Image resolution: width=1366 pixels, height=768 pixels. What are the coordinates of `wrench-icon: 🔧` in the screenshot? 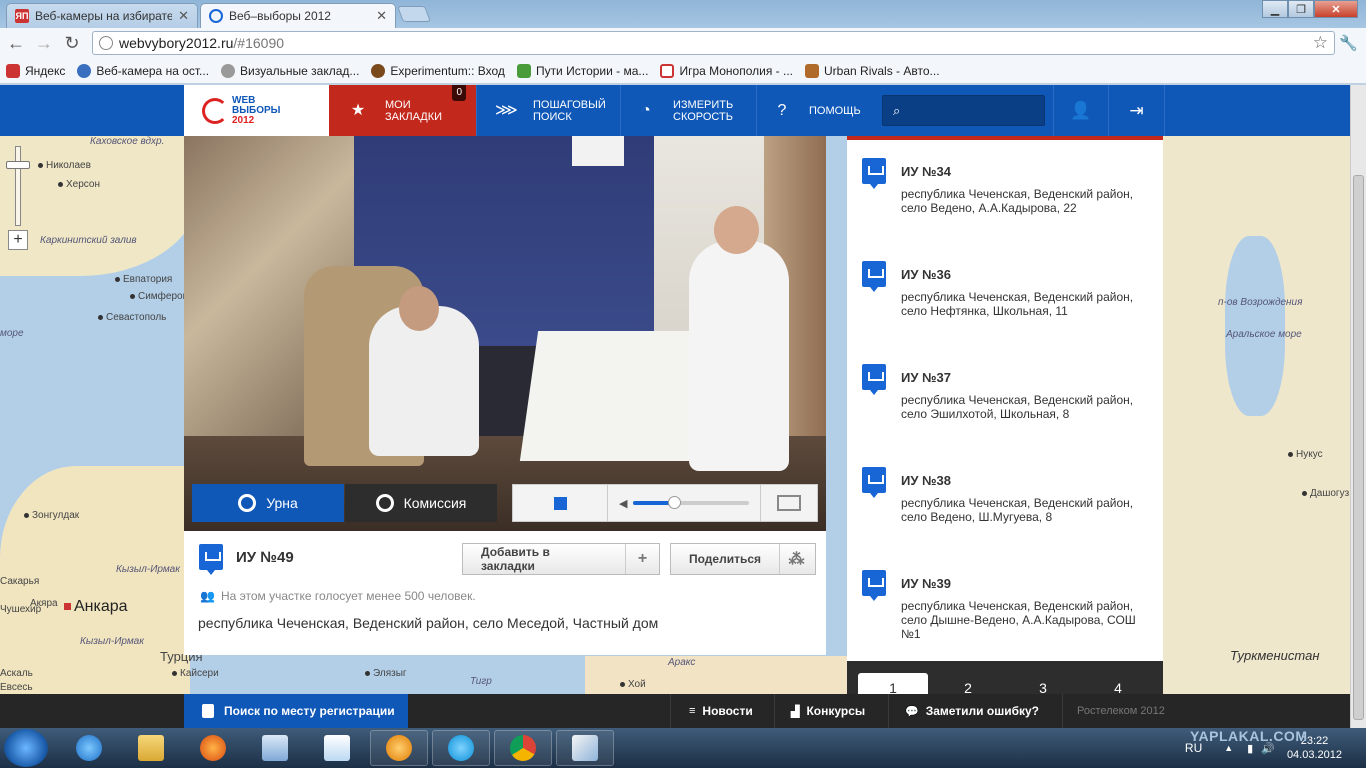 It's located at (1348, 43).